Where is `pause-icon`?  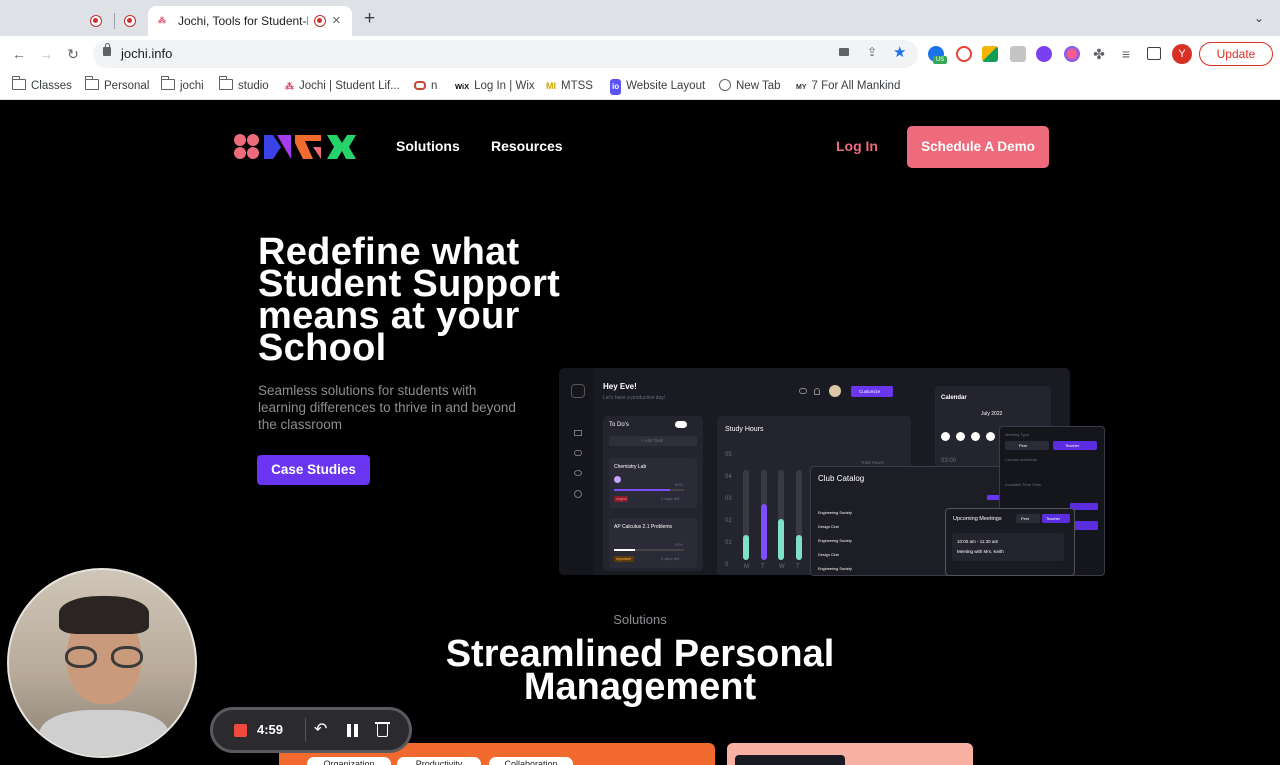
pause-icon is located at coordinates (349, 730).